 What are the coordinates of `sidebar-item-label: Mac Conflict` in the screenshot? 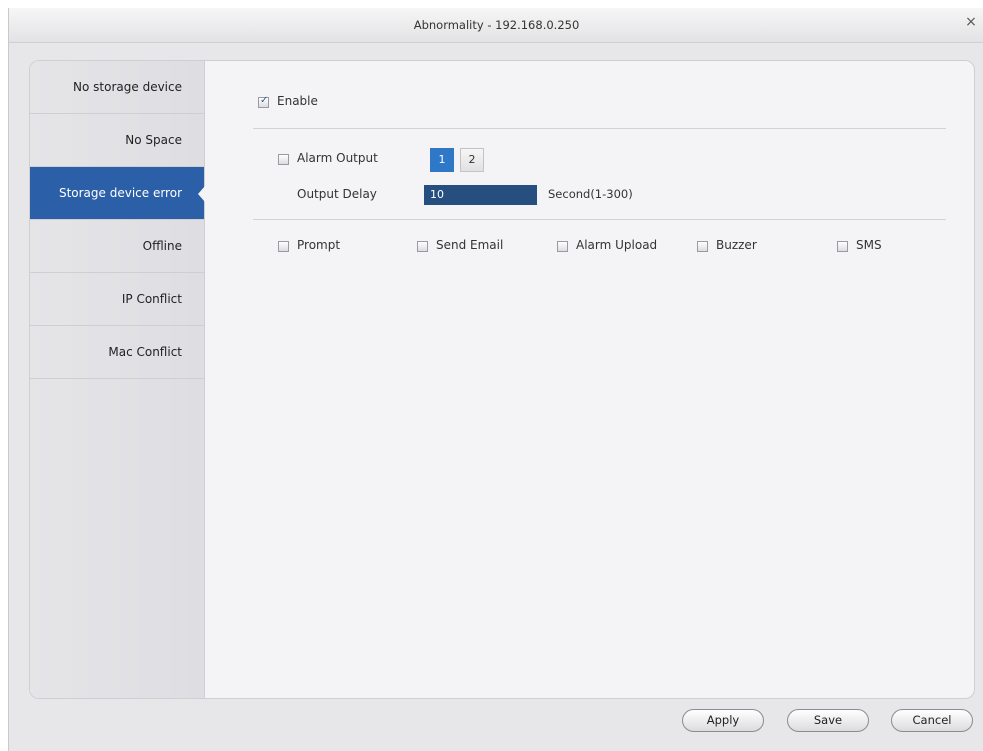 It's located at (145, 352).